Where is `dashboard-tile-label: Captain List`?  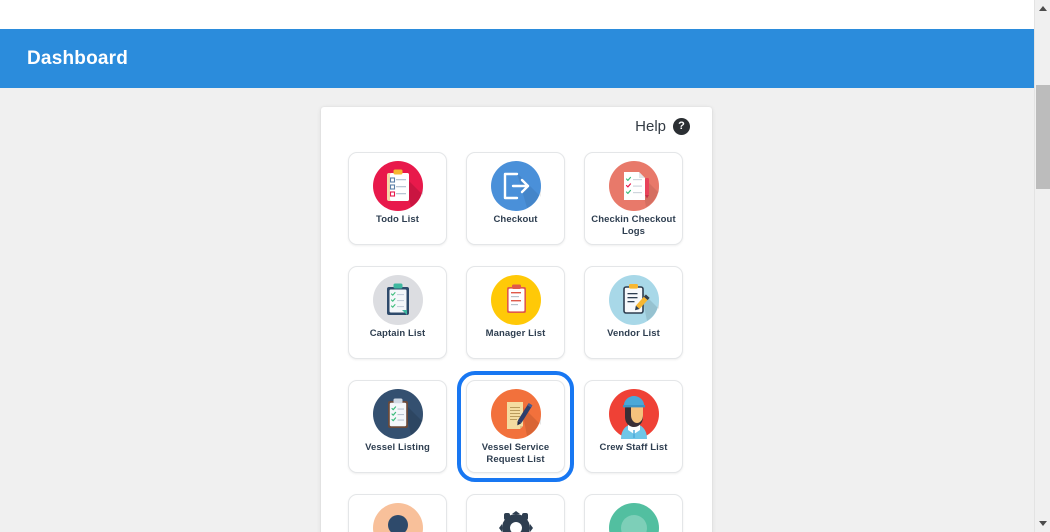
dashboard-tile-label: Captain List is located at coordinates (397, 333).